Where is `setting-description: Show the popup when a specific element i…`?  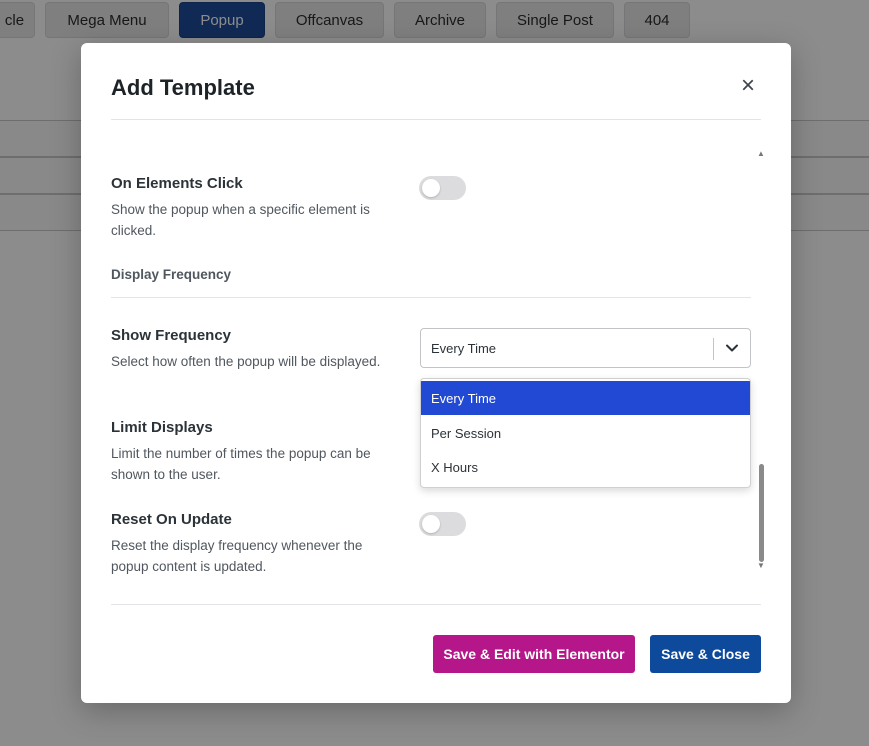 setting-description: Show the popup when a specific element i… is located at coordinates (240, 220).